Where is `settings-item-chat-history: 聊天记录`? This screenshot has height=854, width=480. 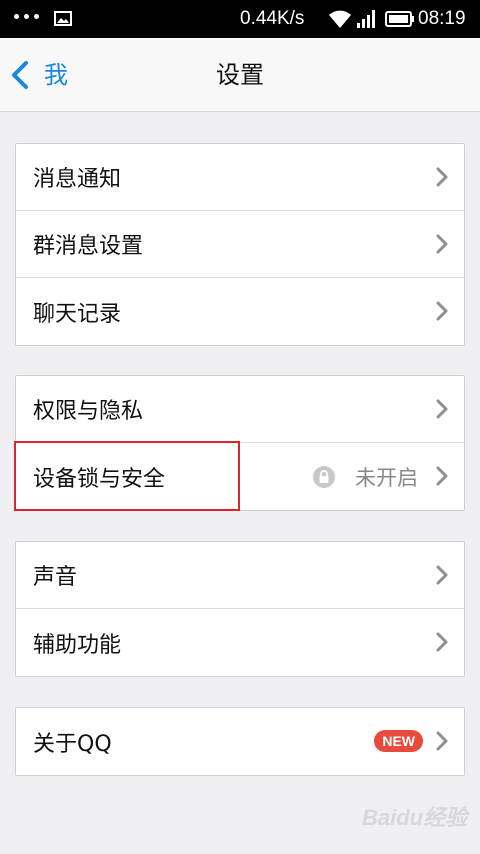
settings-item-chat-history: 聊天记录 is located at coordinates (240, 311).